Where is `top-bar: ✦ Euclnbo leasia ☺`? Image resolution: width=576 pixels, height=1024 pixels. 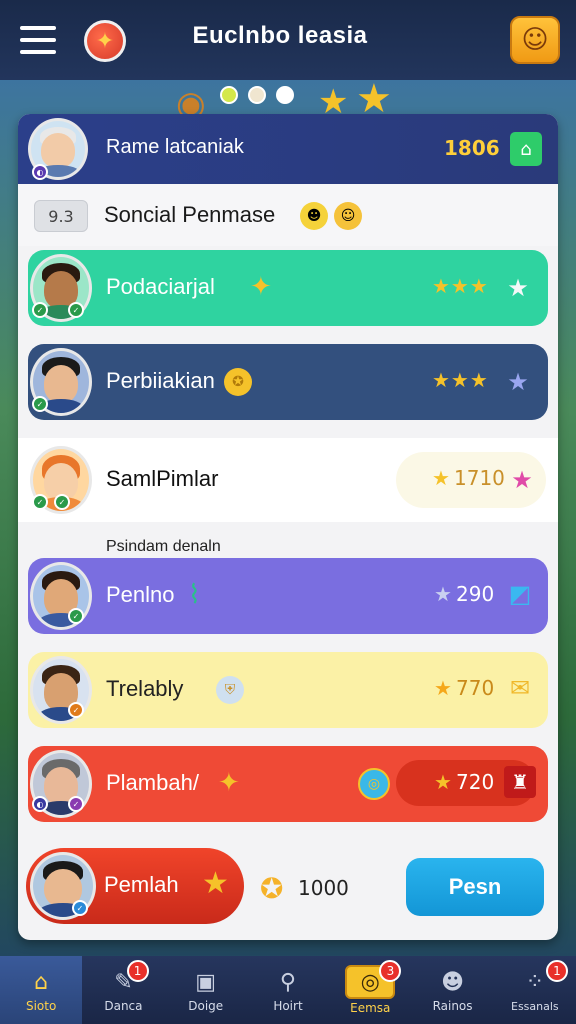 top-bar: ✦ Euclnbo leasia ☺ is located at coordinates (288, 40).